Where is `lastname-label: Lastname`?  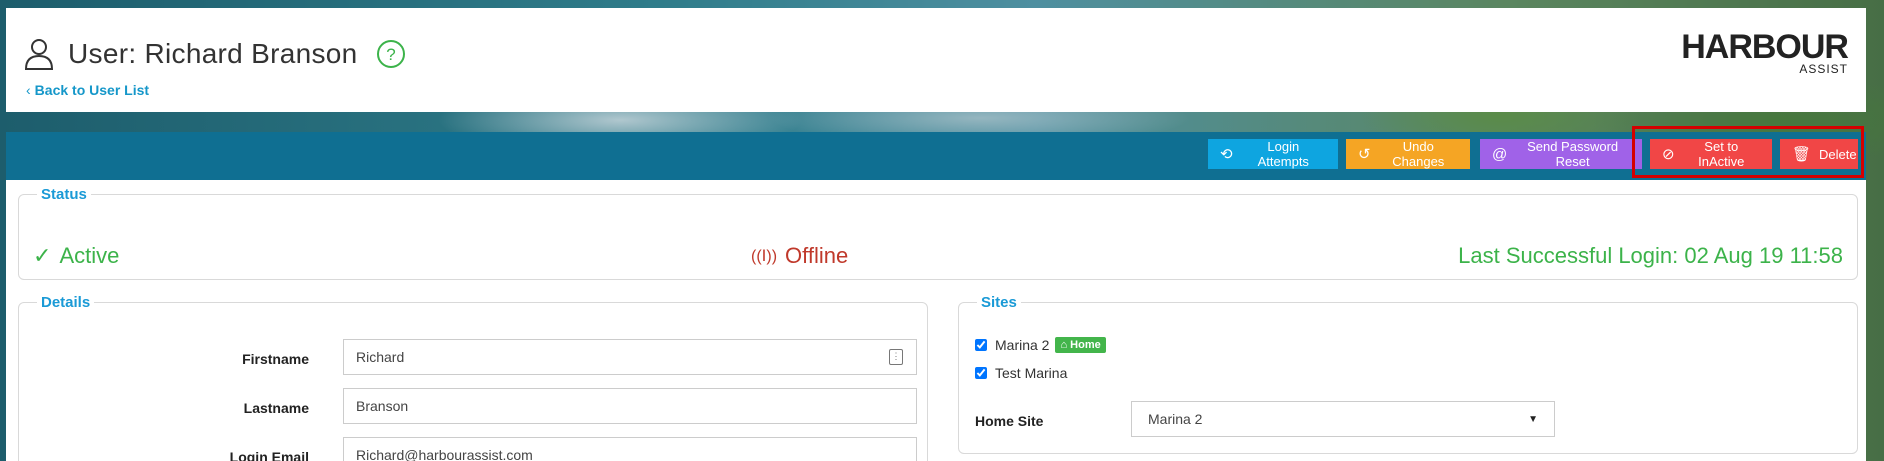 lastname-label: Lastname is located at coordinates (276, 408).